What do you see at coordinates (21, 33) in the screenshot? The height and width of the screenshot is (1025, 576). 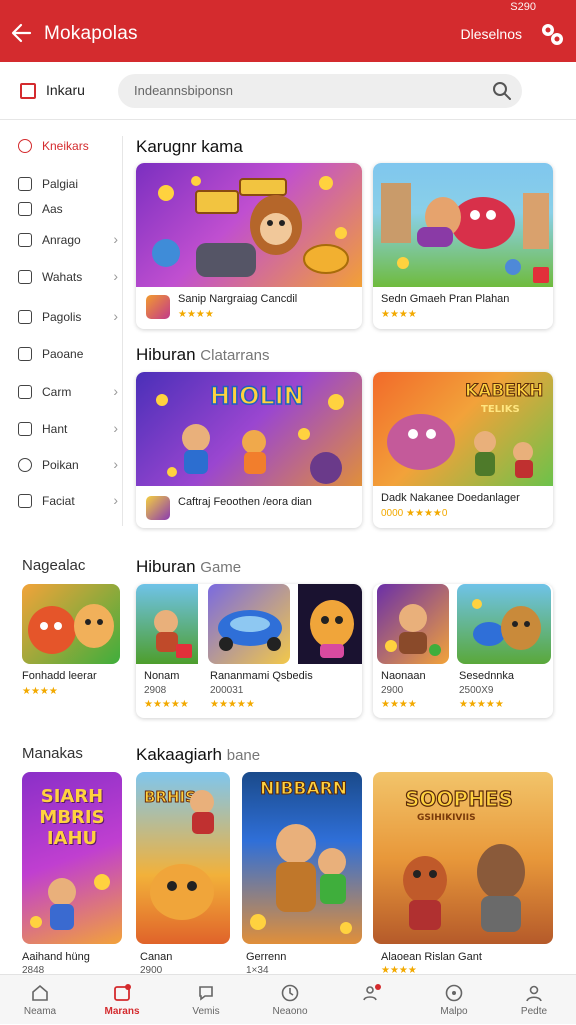 I see `back-arrow-icon` at bounding box center [21, 33].